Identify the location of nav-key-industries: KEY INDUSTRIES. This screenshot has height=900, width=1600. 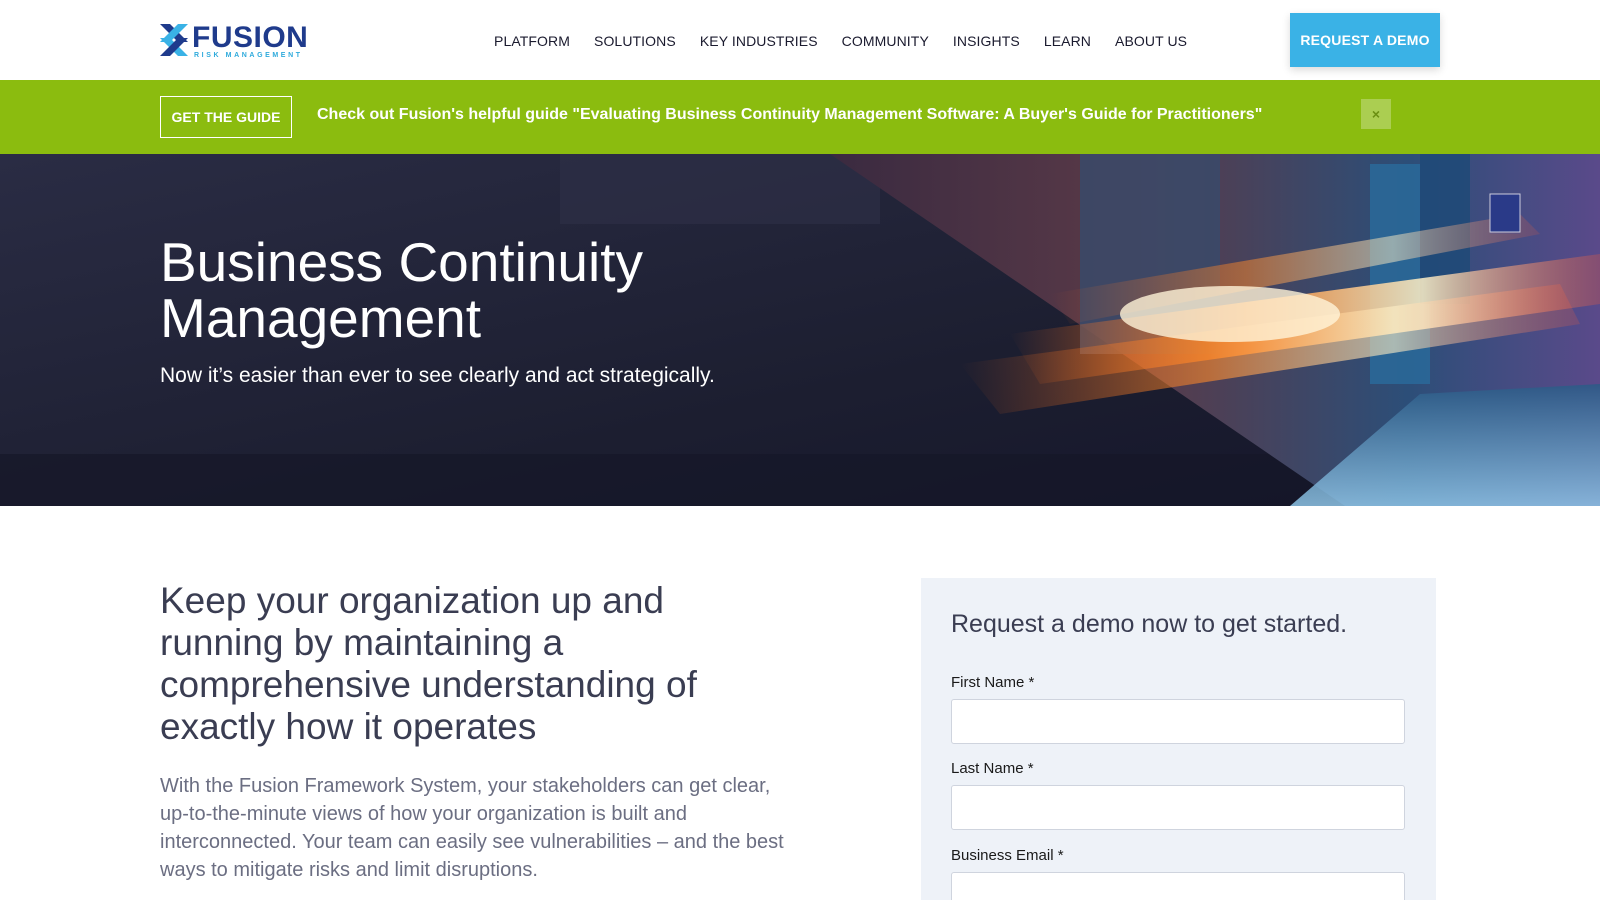
(759, 41).